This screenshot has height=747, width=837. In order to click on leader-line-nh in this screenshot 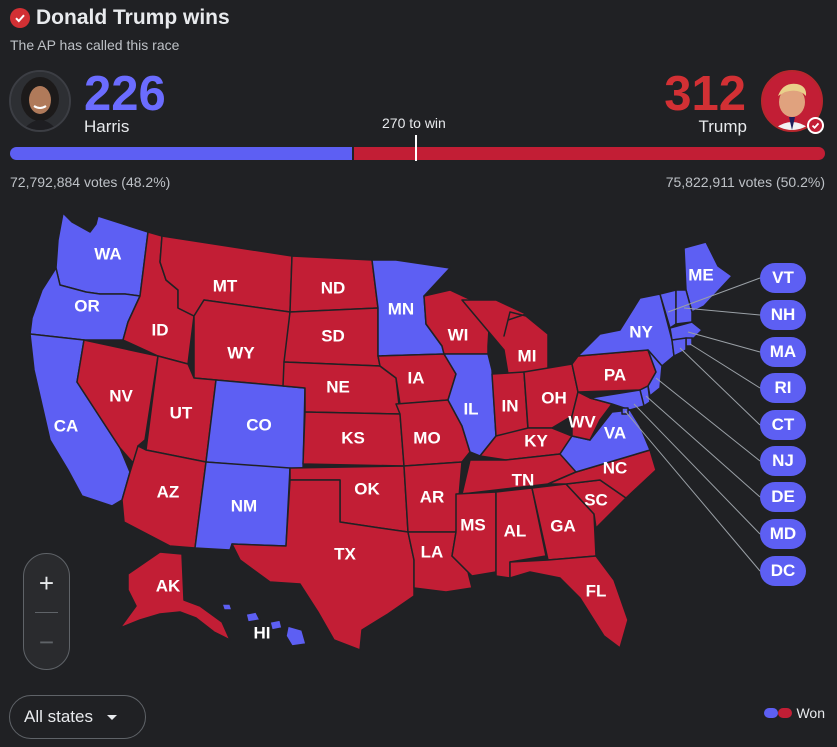, I will do `click(722, 311)`.